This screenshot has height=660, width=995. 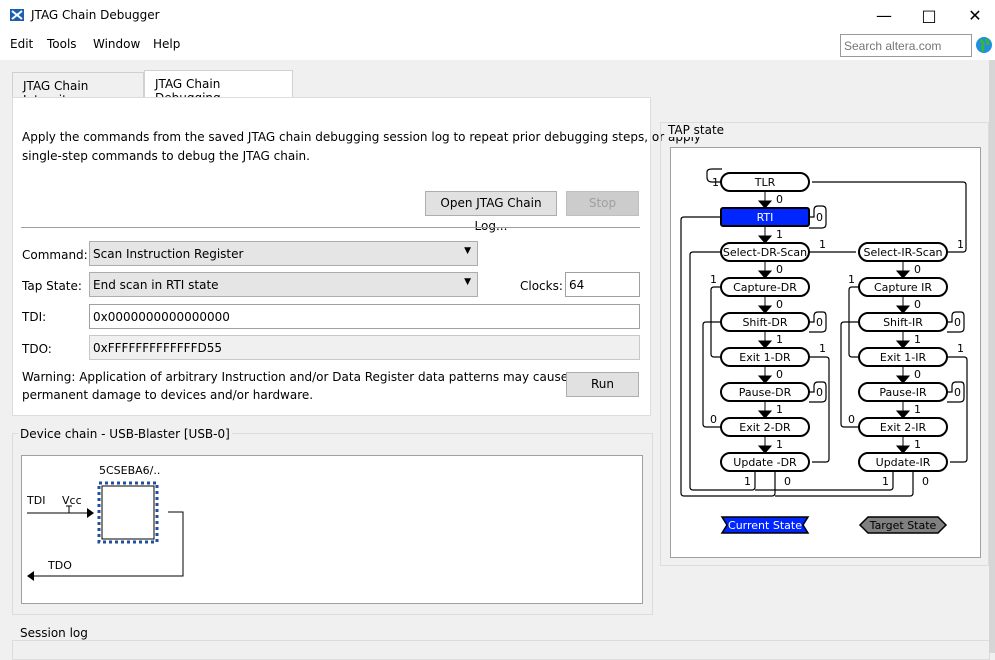 What do you see at coordinates (129, 470) in the screenshot?
I see `device-name: 5CSEBA6/..` at bounding box center [129, 470].